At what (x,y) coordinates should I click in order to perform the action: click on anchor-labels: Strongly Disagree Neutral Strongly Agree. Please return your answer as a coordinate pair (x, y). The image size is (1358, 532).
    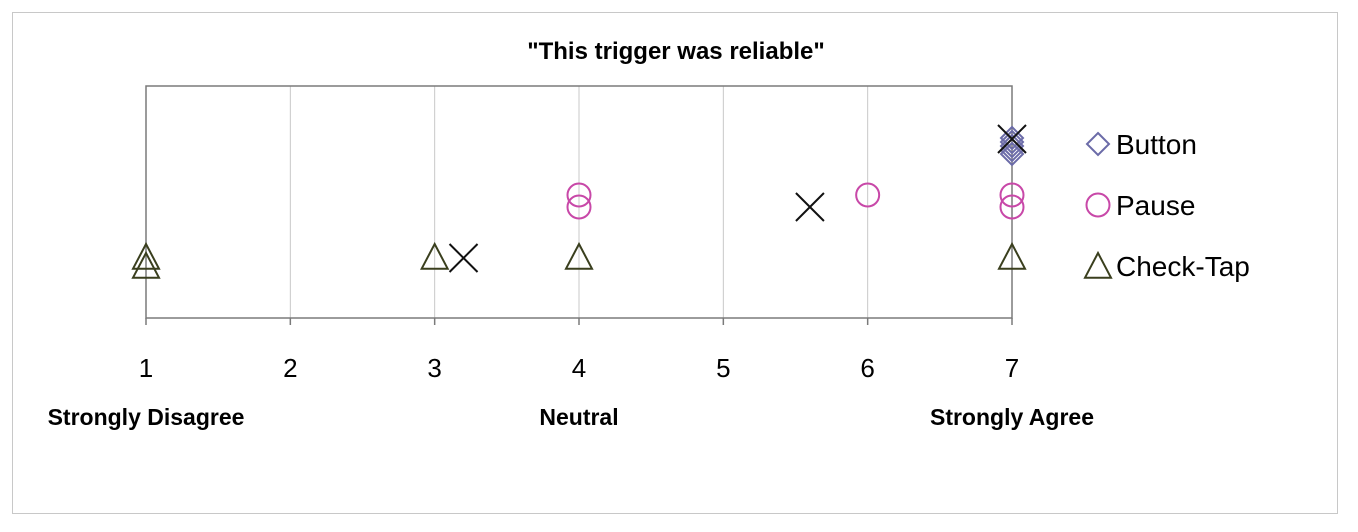
    Looking at the image, I should click on (571, 417).